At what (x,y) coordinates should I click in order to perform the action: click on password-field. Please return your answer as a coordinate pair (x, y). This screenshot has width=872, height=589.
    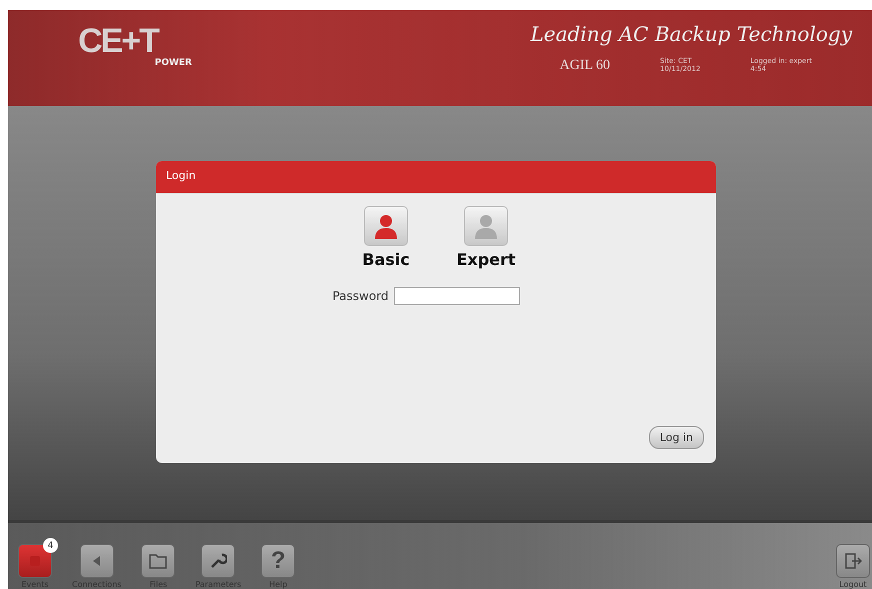
    Looking at the image, I should click on (457, 296).